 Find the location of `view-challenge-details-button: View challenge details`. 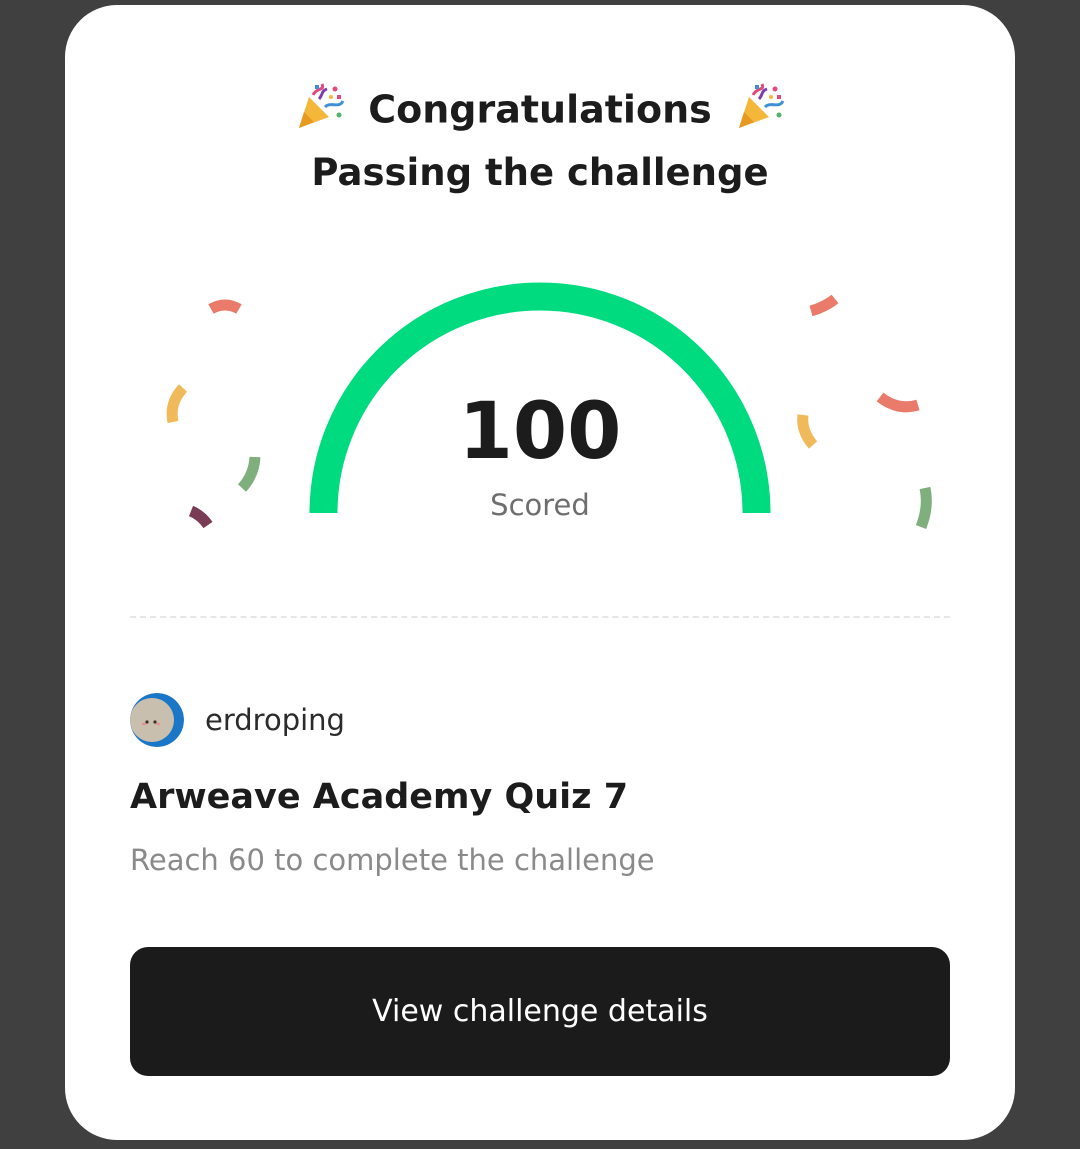

view-challenge-details-button: View challenge details is located at coordinates (540, 1011).